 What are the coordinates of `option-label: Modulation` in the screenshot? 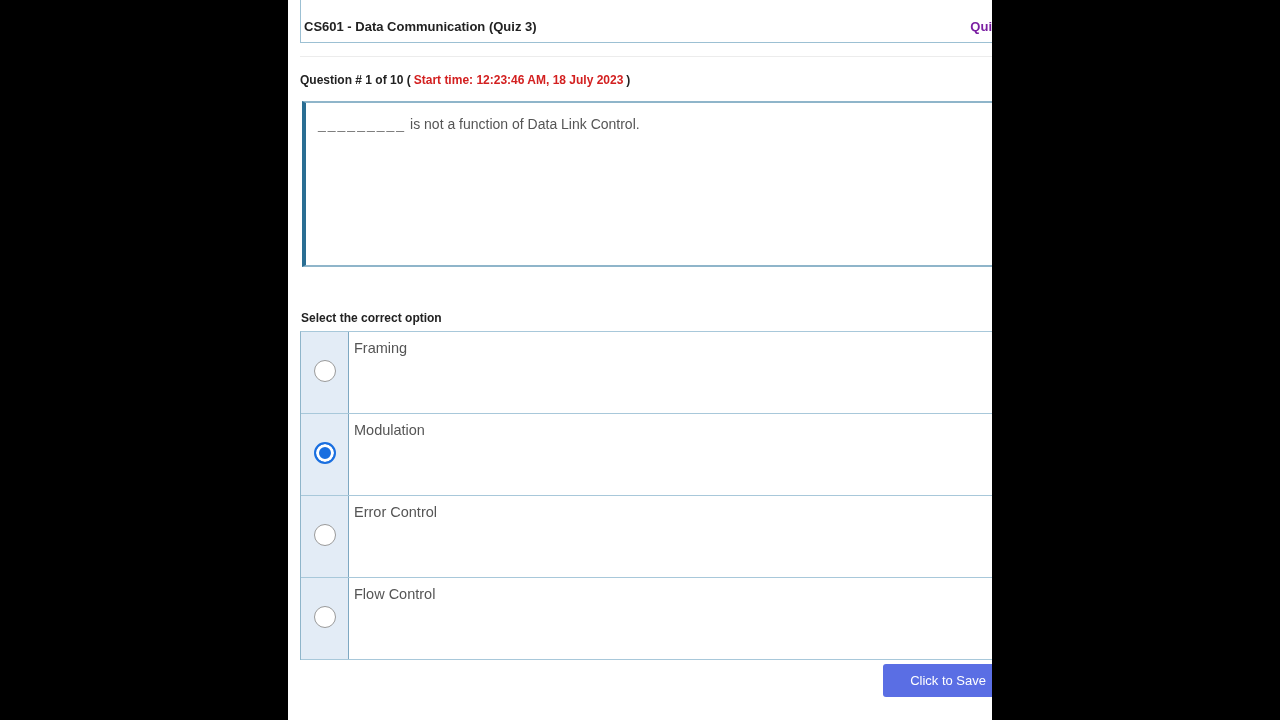 It's located at (389, 430).